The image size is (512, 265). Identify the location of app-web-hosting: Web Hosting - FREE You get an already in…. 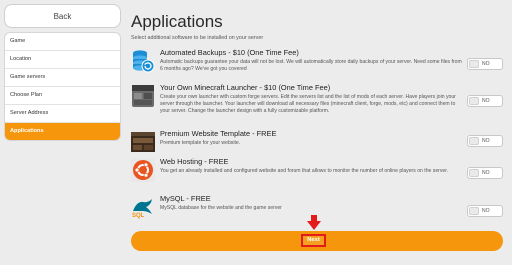
(317, 173).